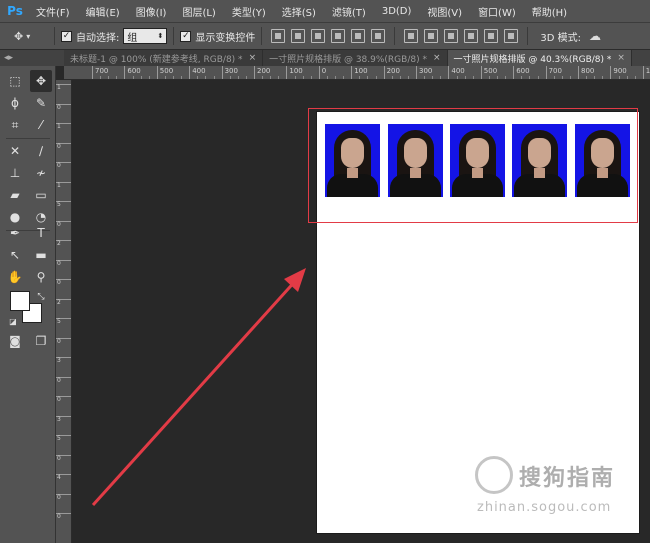 The image size is (650, 543). What do you see at coordinates (249, 11) in the screenshot?
I see `menu-type: 类型(Y)` at bounding box center [249, 11].